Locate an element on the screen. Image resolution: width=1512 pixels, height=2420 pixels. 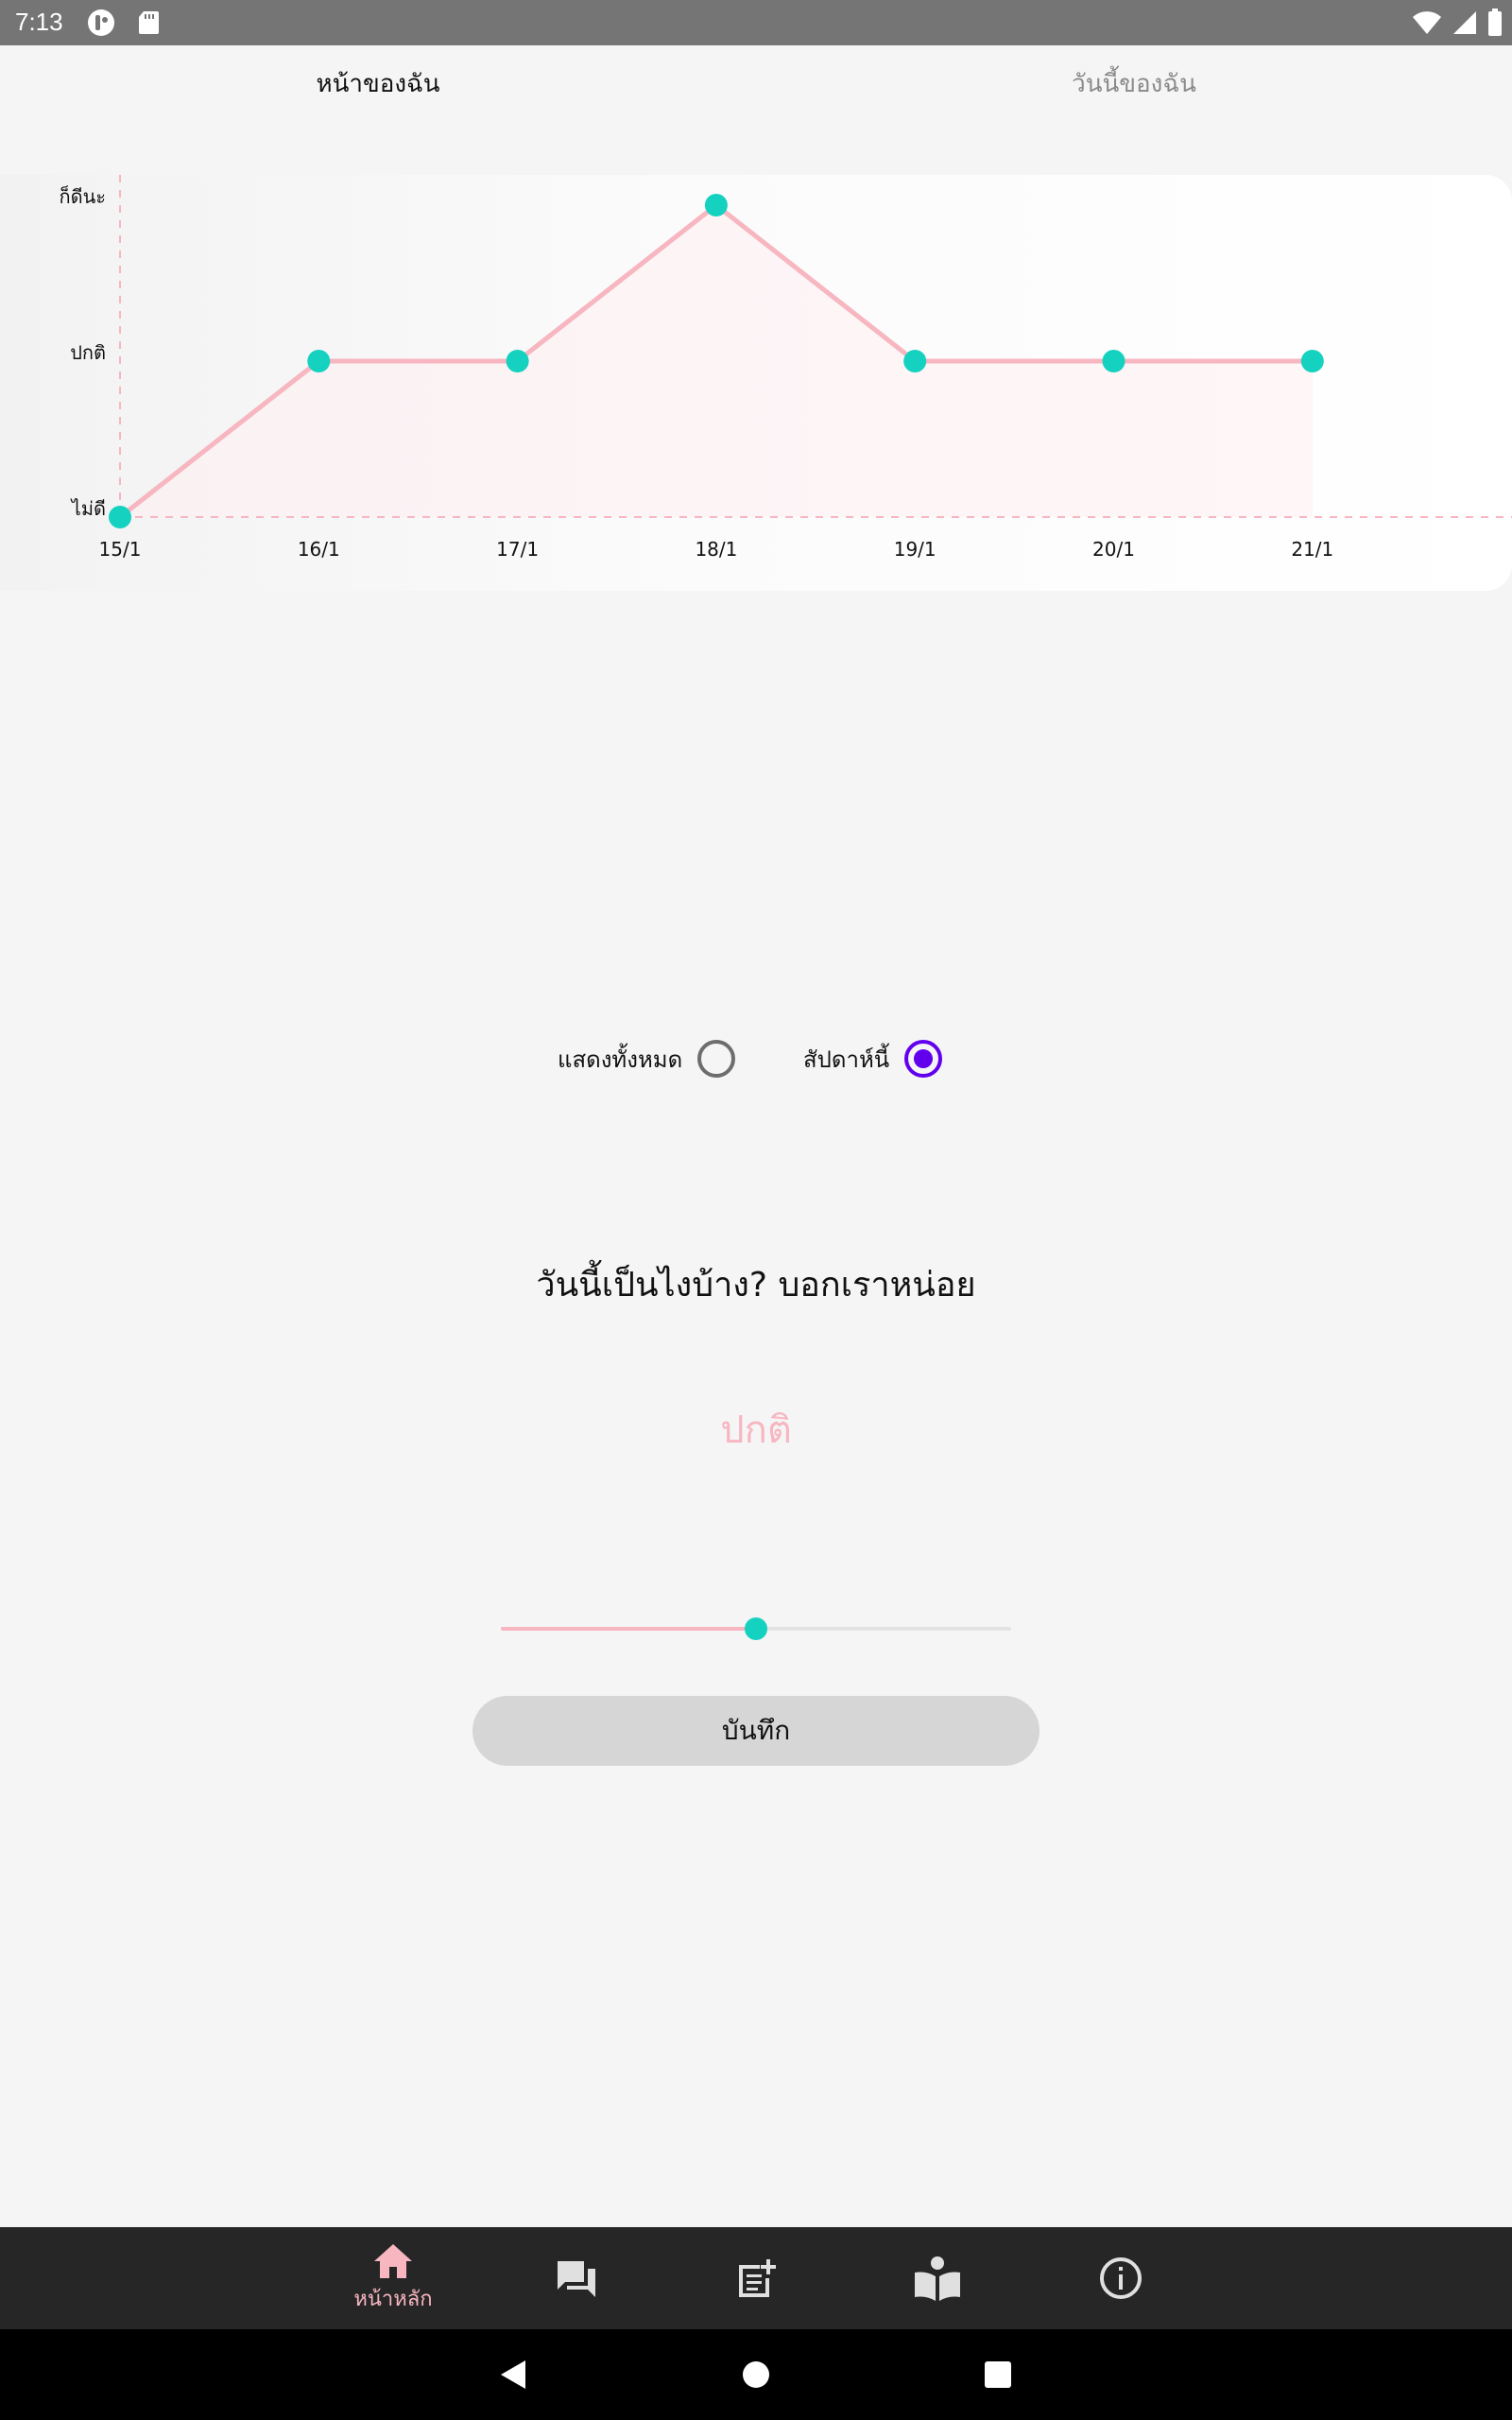
nav-note-add is located at coordinates (756, 2278).